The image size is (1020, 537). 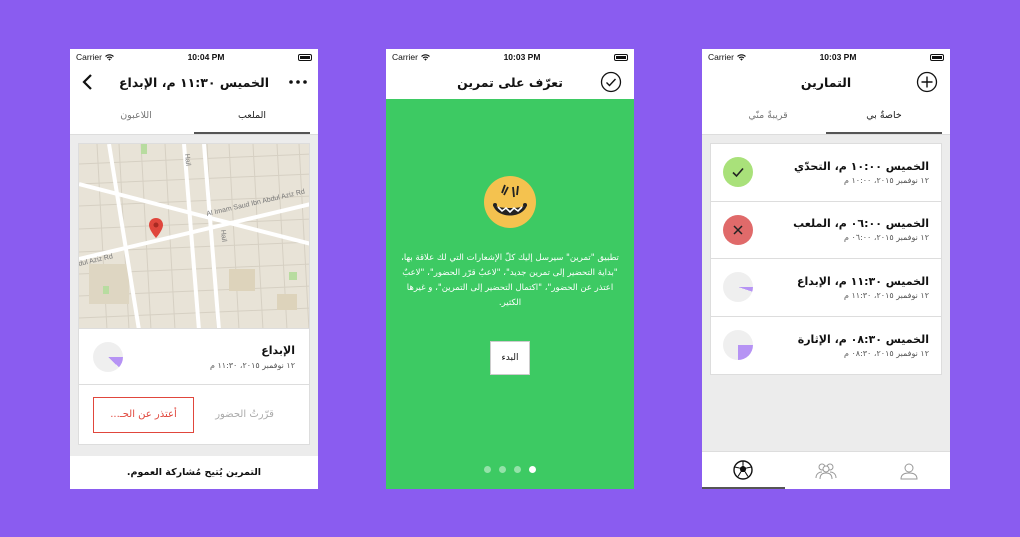 I want to click on x-icon, so click(x=738, y=230).